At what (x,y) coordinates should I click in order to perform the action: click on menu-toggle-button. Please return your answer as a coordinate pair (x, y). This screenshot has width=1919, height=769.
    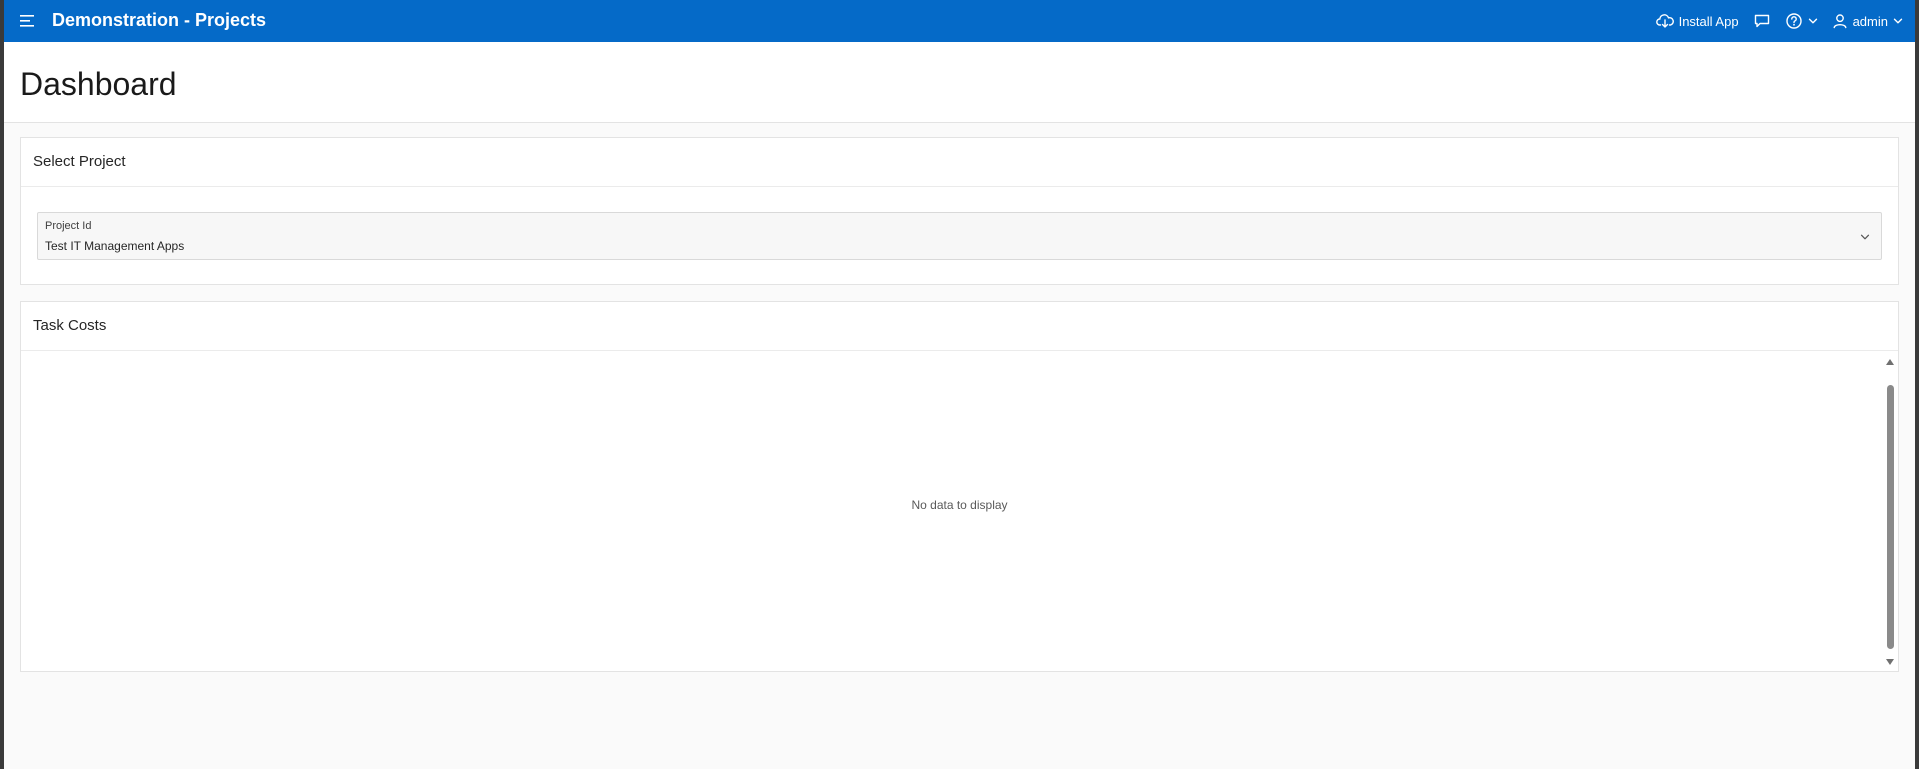
    Looking at the image, I should click on (28, 21).